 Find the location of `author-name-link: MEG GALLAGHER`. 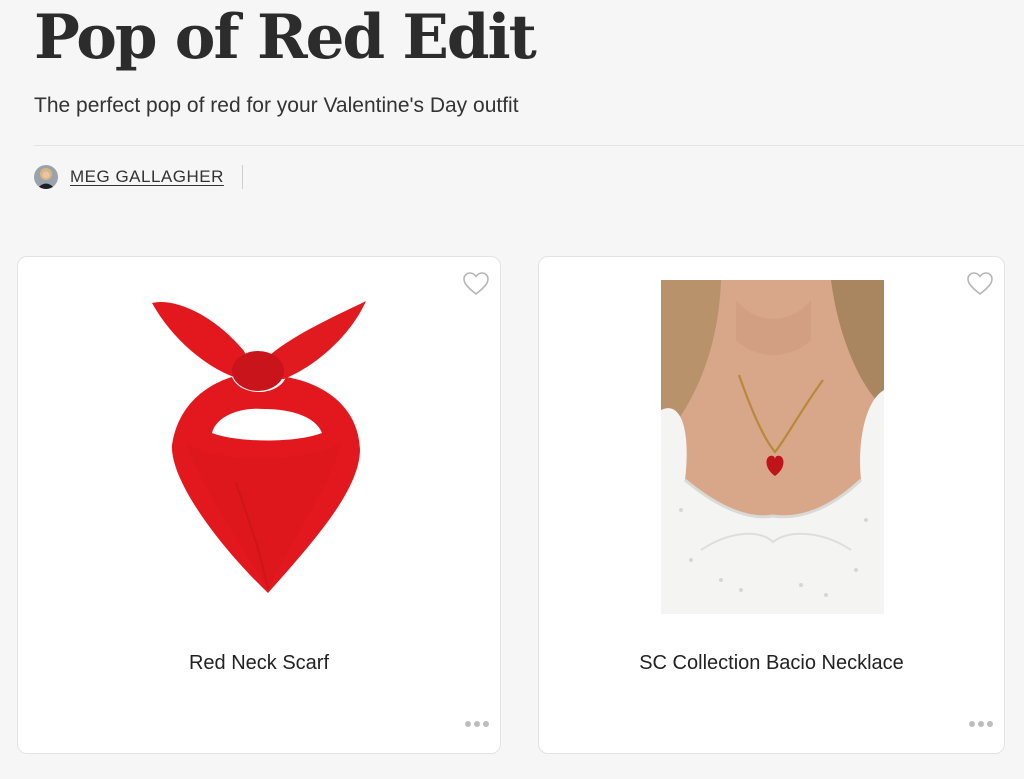

author-name-link: MEG GALLAGHER is located at coordinates (147, 177).